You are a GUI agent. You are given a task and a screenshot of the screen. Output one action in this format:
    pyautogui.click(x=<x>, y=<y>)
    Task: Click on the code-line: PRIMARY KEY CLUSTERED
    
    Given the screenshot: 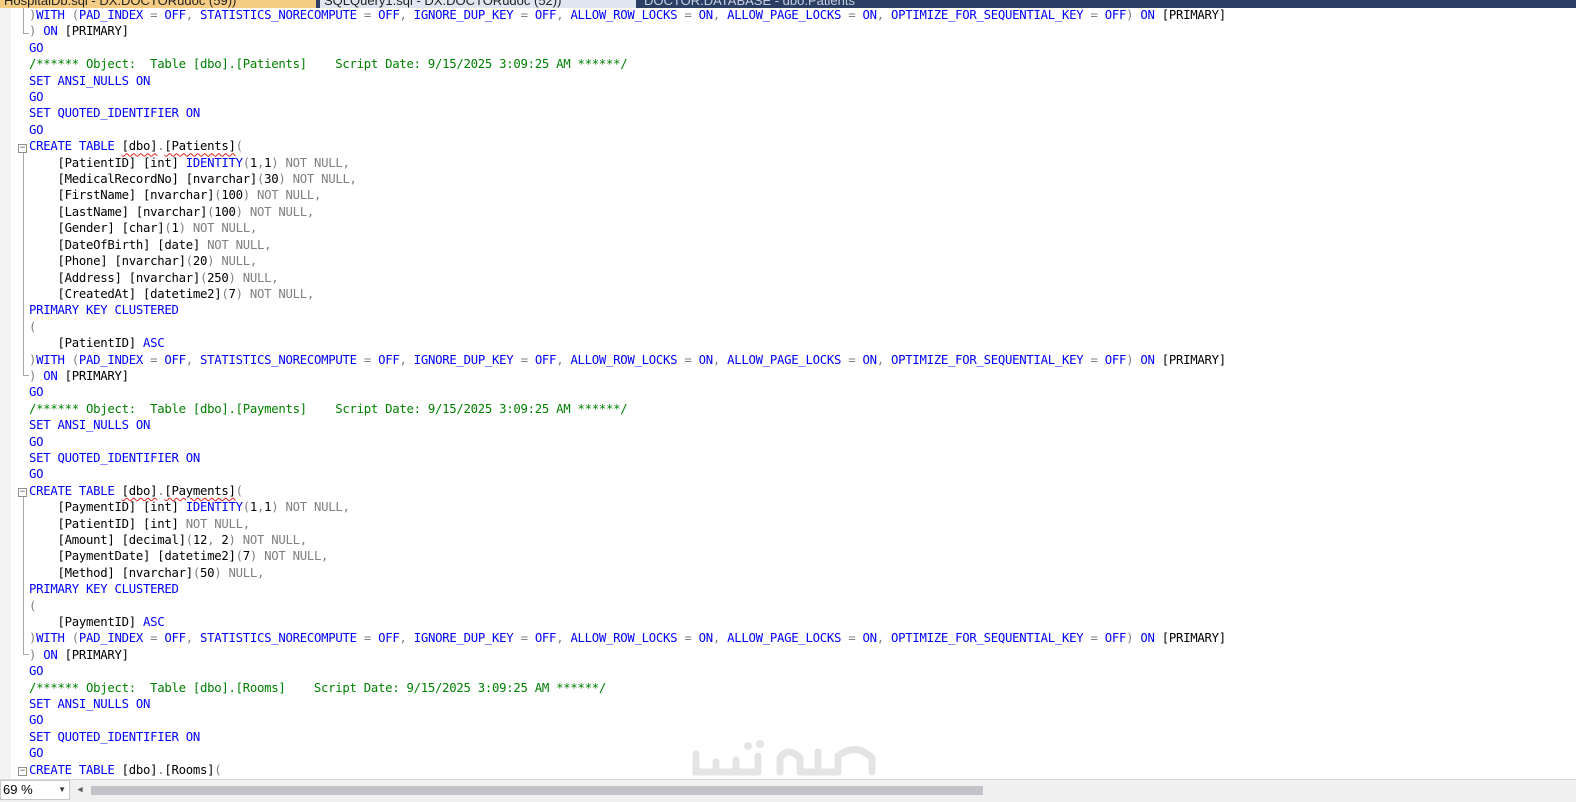 What is the action you would take?
    pyautogui.click(x=802, y=589)
    